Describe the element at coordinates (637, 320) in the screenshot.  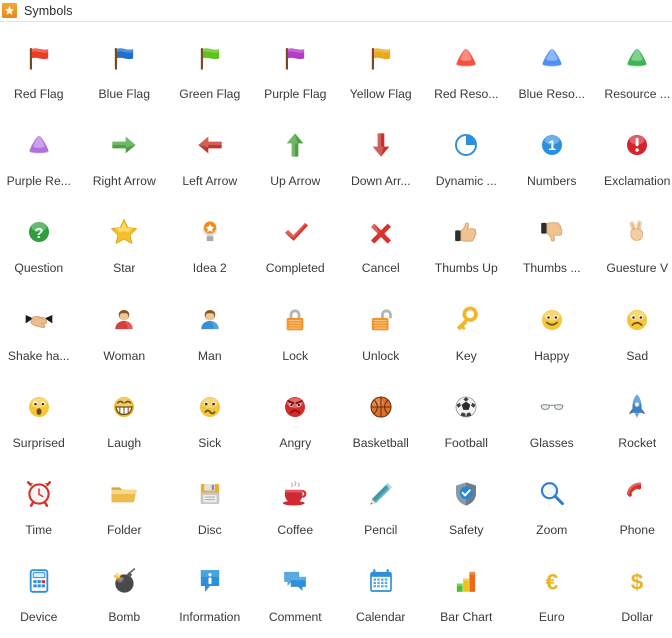
I see `face-sad-icon` at that location.